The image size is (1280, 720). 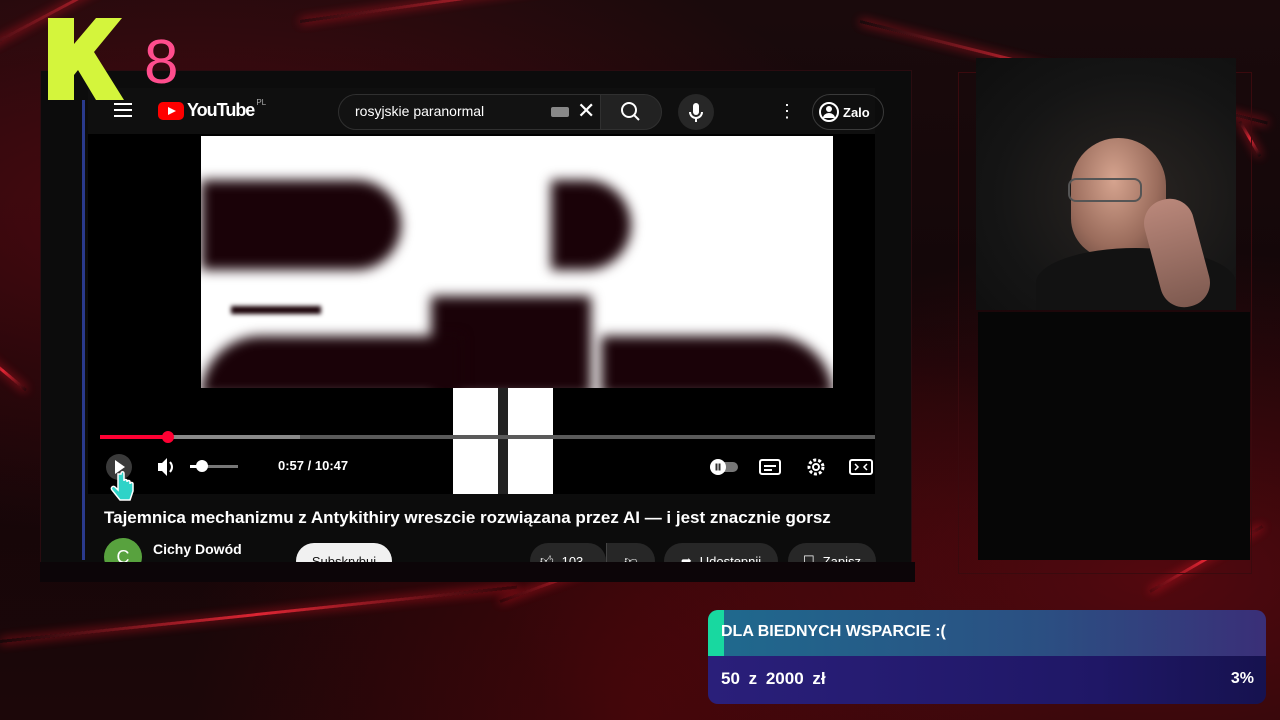 I want to click on theater-mode-button, so click(x=861, y=467).